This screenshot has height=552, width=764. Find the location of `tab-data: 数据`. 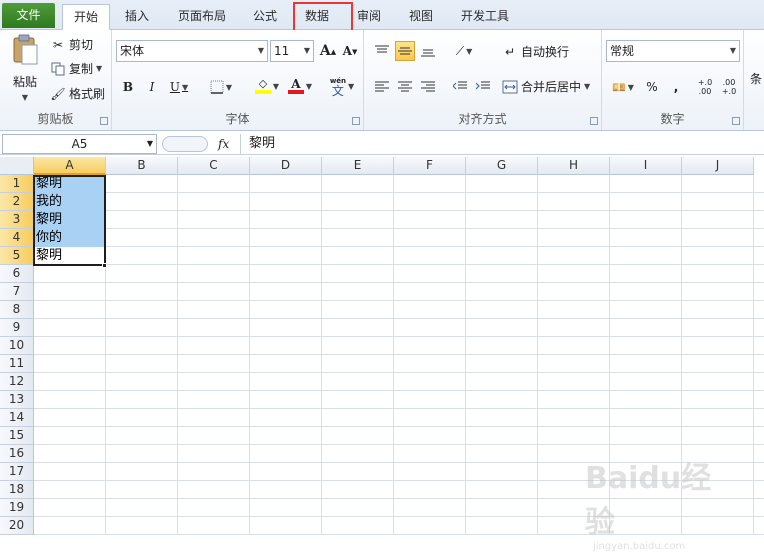

tab-data: 数据 is located at coordinates (317, 17).